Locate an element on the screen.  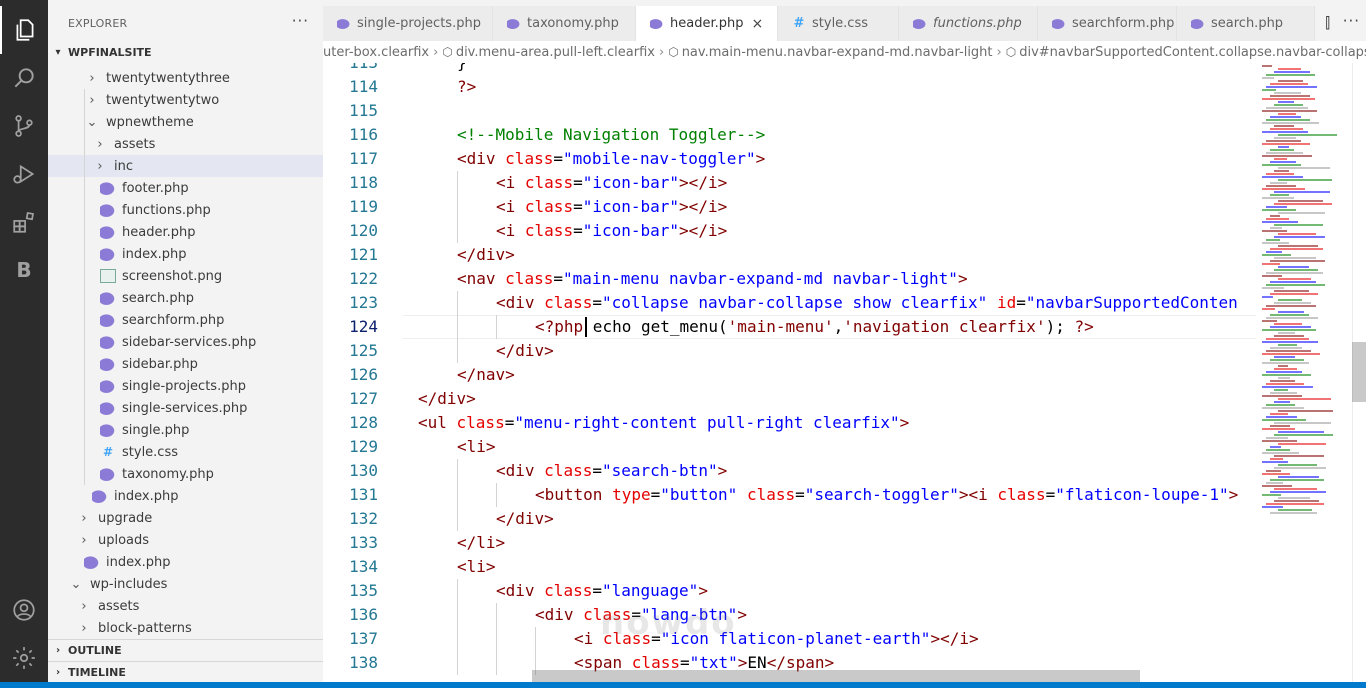
editor-tab: header.php × is located at coordinates (707, 23).